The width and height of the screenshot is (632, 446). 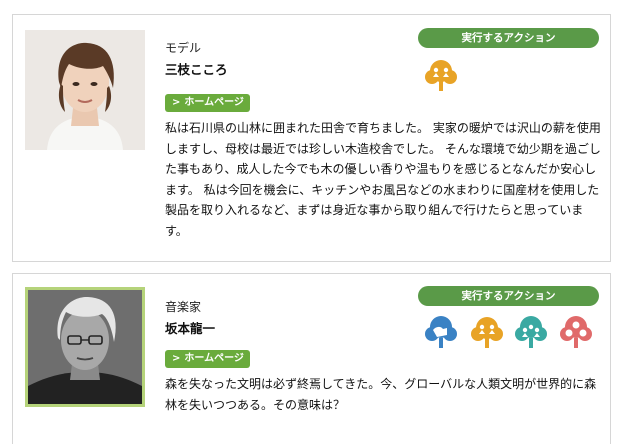 I want to click on profile-role: 音楽家, so click(x=183, y=307).